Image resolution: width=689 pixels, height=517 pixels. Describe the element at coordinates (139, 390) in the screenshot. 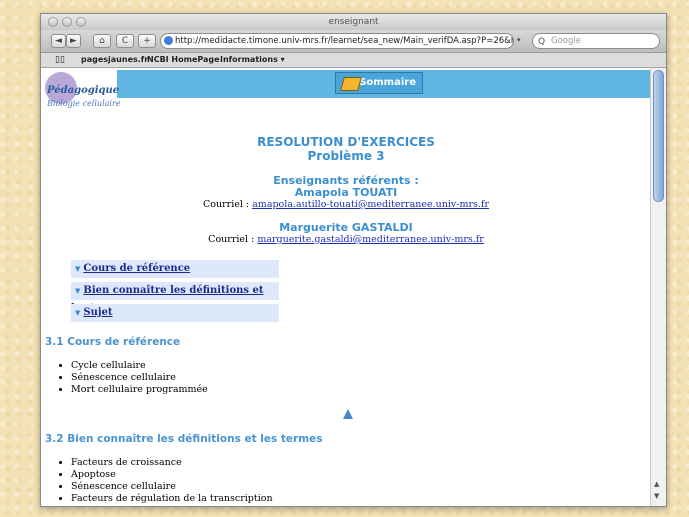

I see `list-item: Mort cellulaire programmée` at that location.